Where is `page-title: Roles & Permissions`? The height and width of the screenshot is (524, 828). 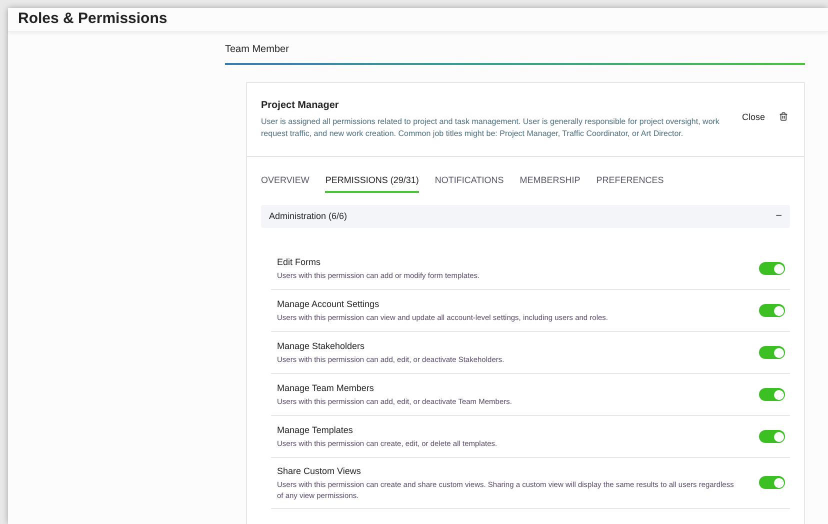 page-title: Roles & Permissions is located at coordinates (93, 19).